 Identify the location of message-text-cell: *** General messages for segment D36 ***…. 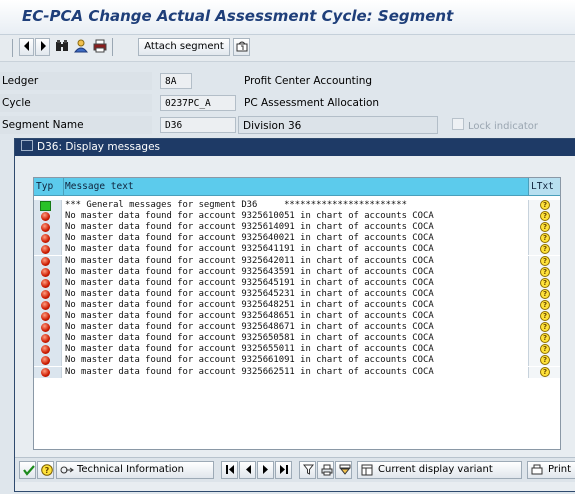
(236, 205).